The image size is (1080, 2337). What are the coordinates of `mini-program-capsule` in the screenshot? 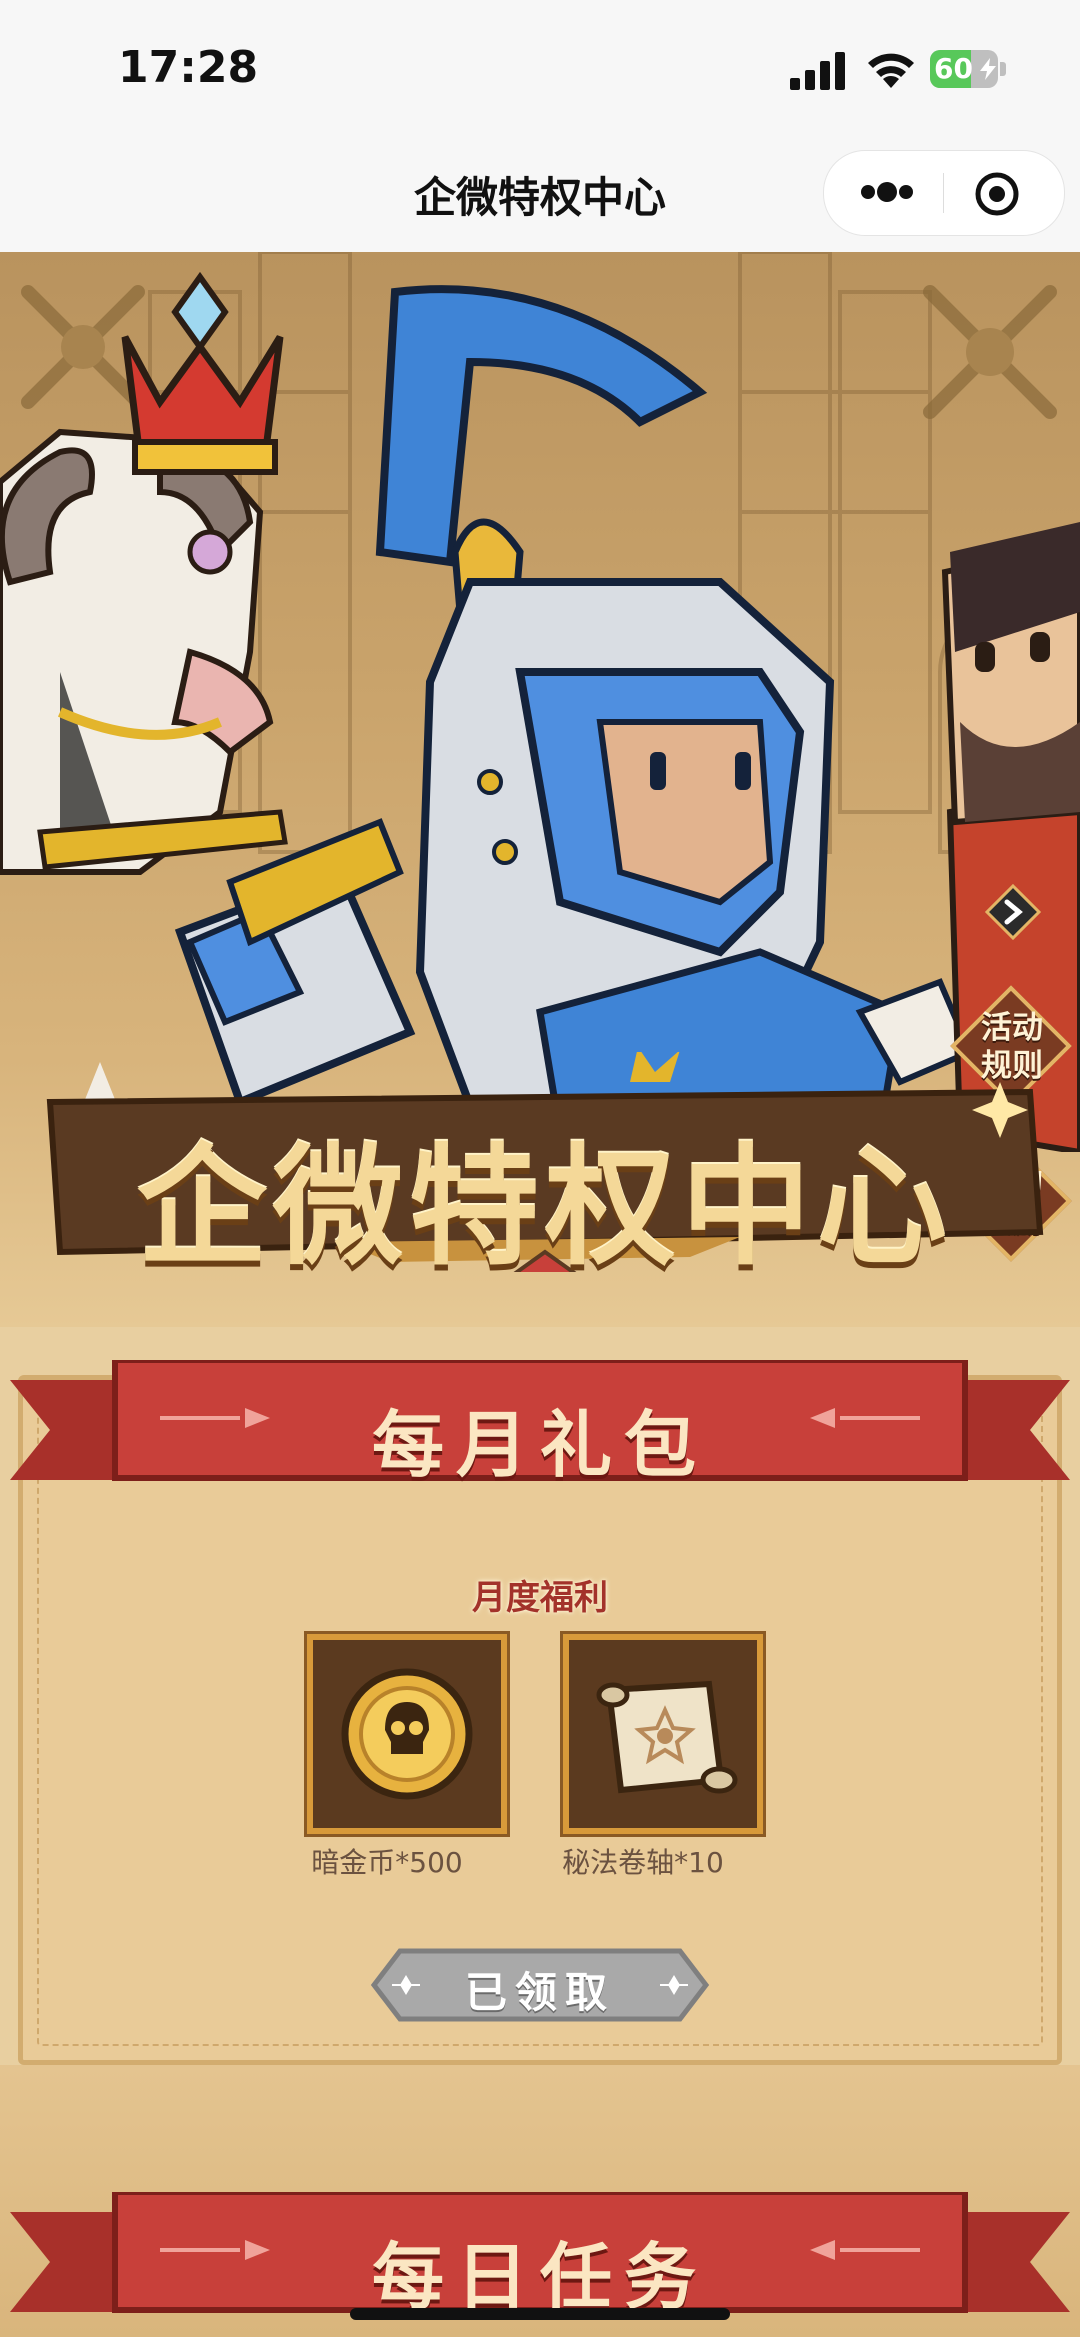 It's located at (944, 193).